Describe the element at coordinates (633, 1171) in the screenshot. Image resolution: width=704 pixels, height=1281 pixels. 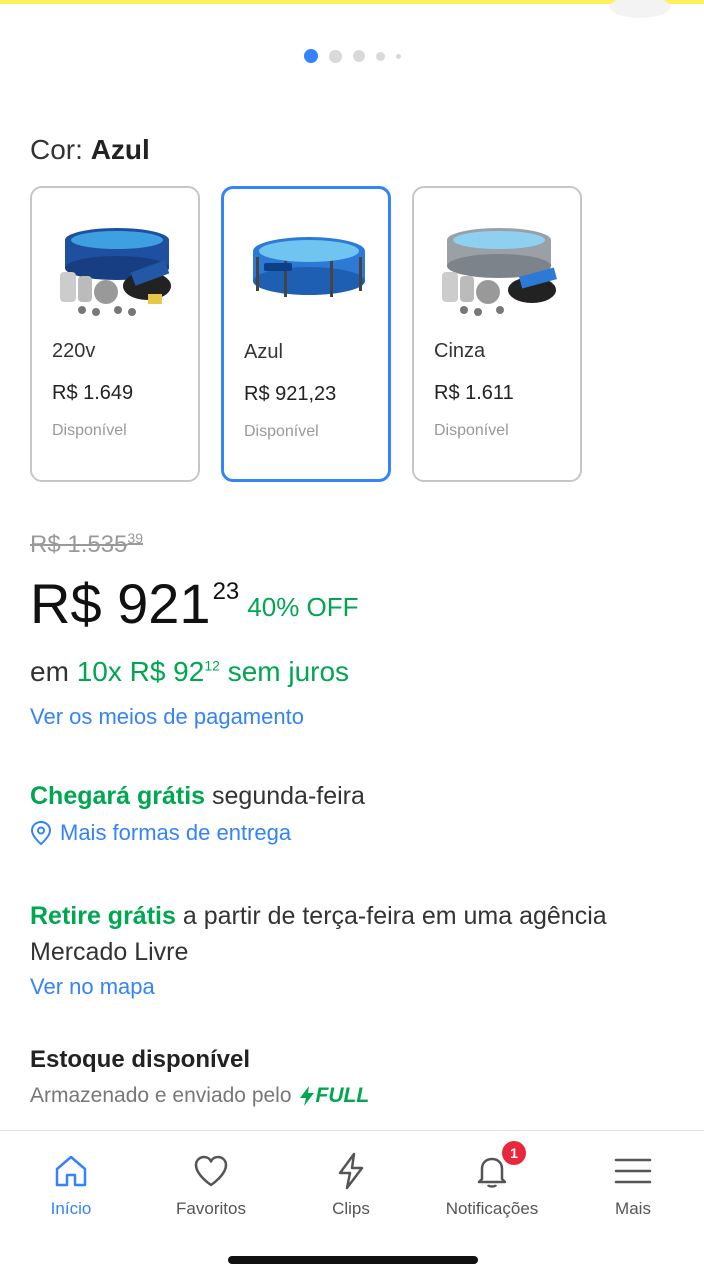
I see `menu-icon` at that location.